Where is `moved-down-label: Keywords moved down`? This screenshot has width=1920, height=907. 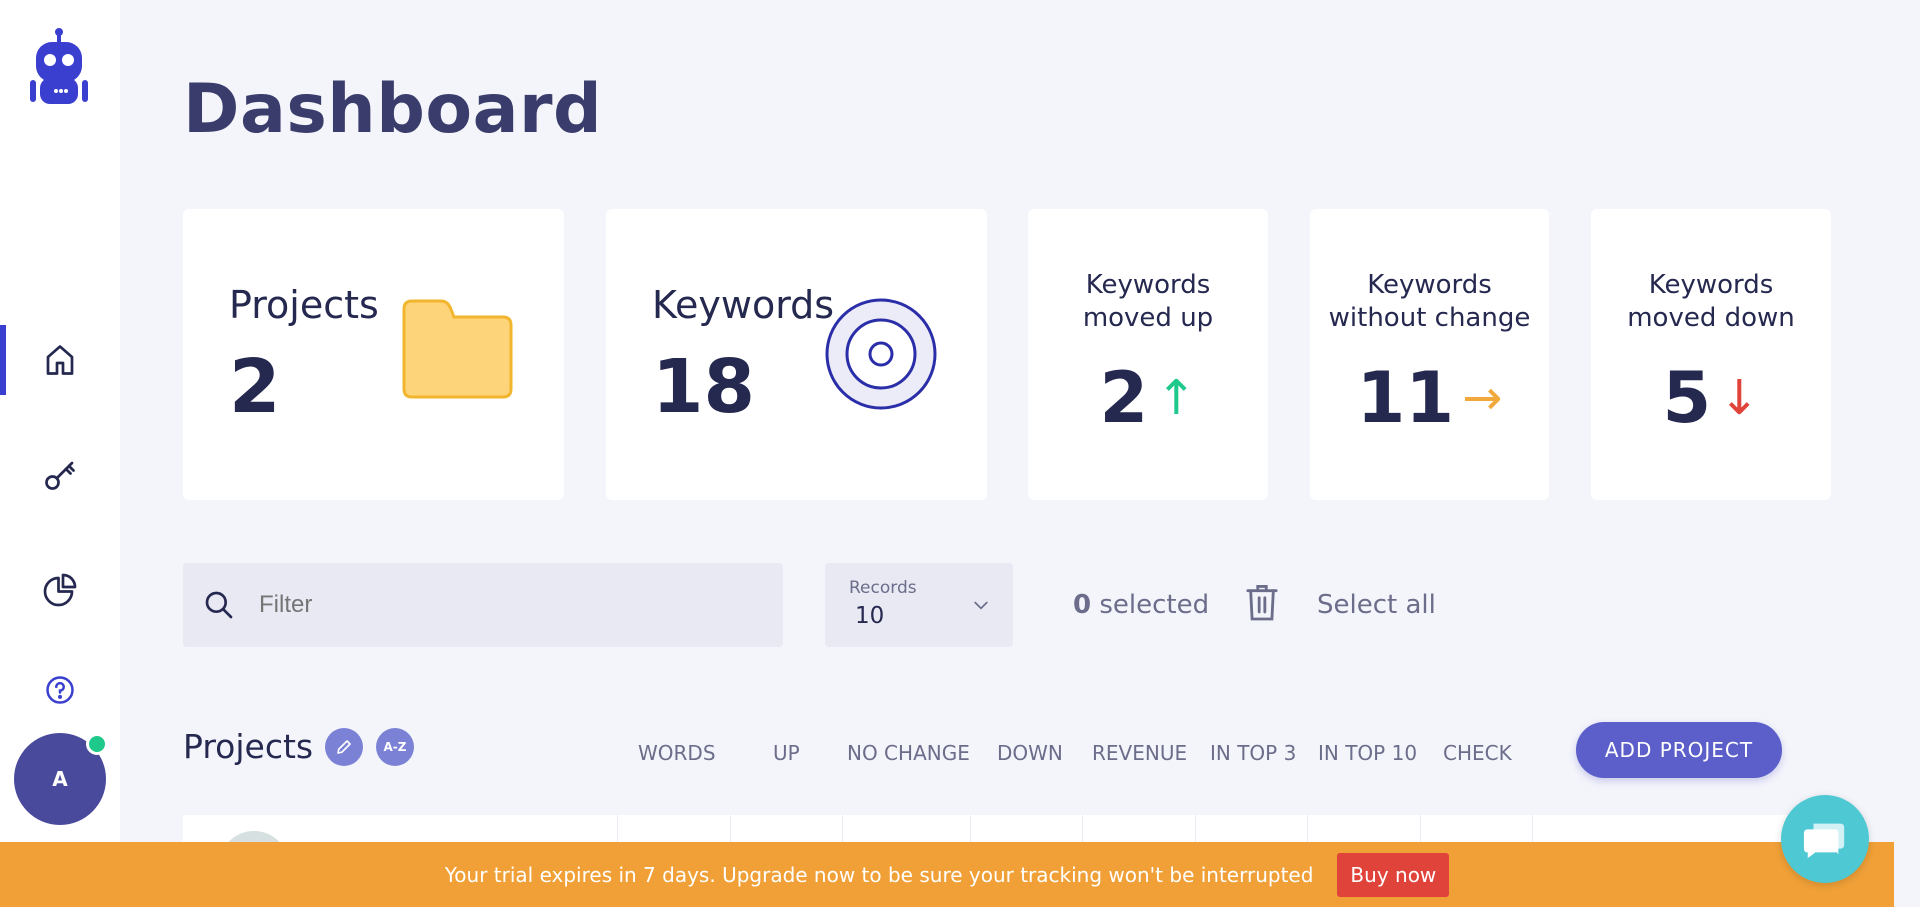
moved-down-label: Keywords moved down is located at coordinates (1711, 302).